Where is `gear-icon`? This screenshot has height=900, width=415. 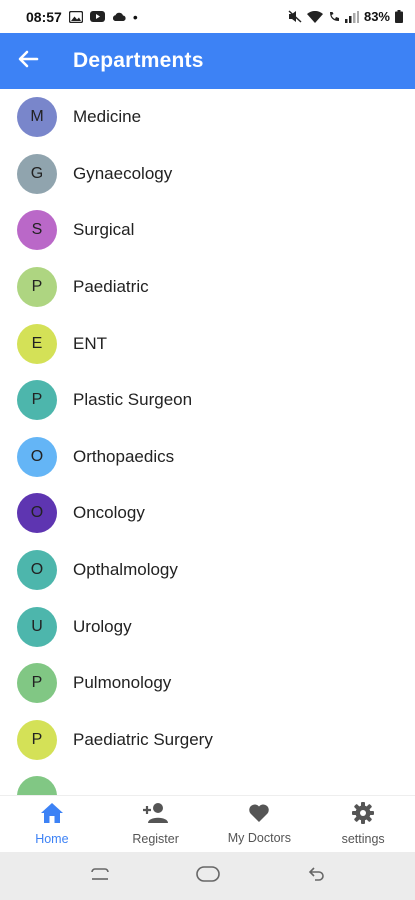 gear-icon is located at coordinates (363, 815).